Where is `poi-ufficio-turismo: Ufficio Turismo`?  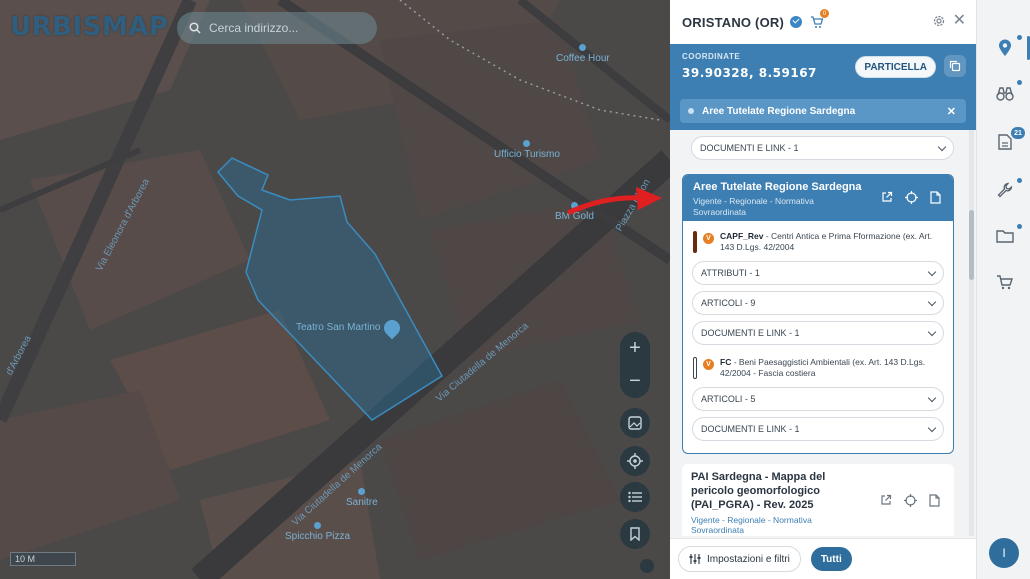
poi-ufficio-turismo: Ufficio Turismo is located at coordinates (527, 150).